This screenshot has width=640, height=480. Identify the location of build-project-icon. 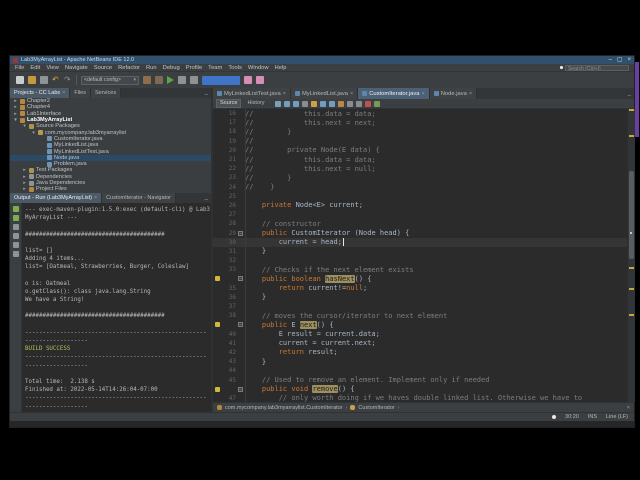
(147, 80).